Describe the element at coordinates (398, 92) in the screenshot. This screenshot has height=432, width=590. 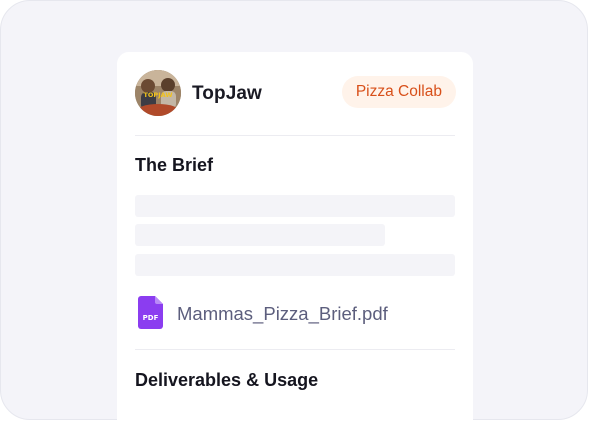
I see `campaign-tag: Pizza Collab` at that location.